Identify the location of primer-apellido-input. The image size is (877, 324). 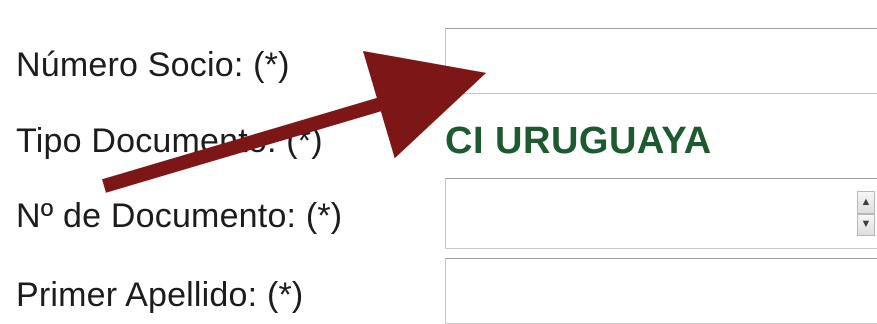
(661, 291).